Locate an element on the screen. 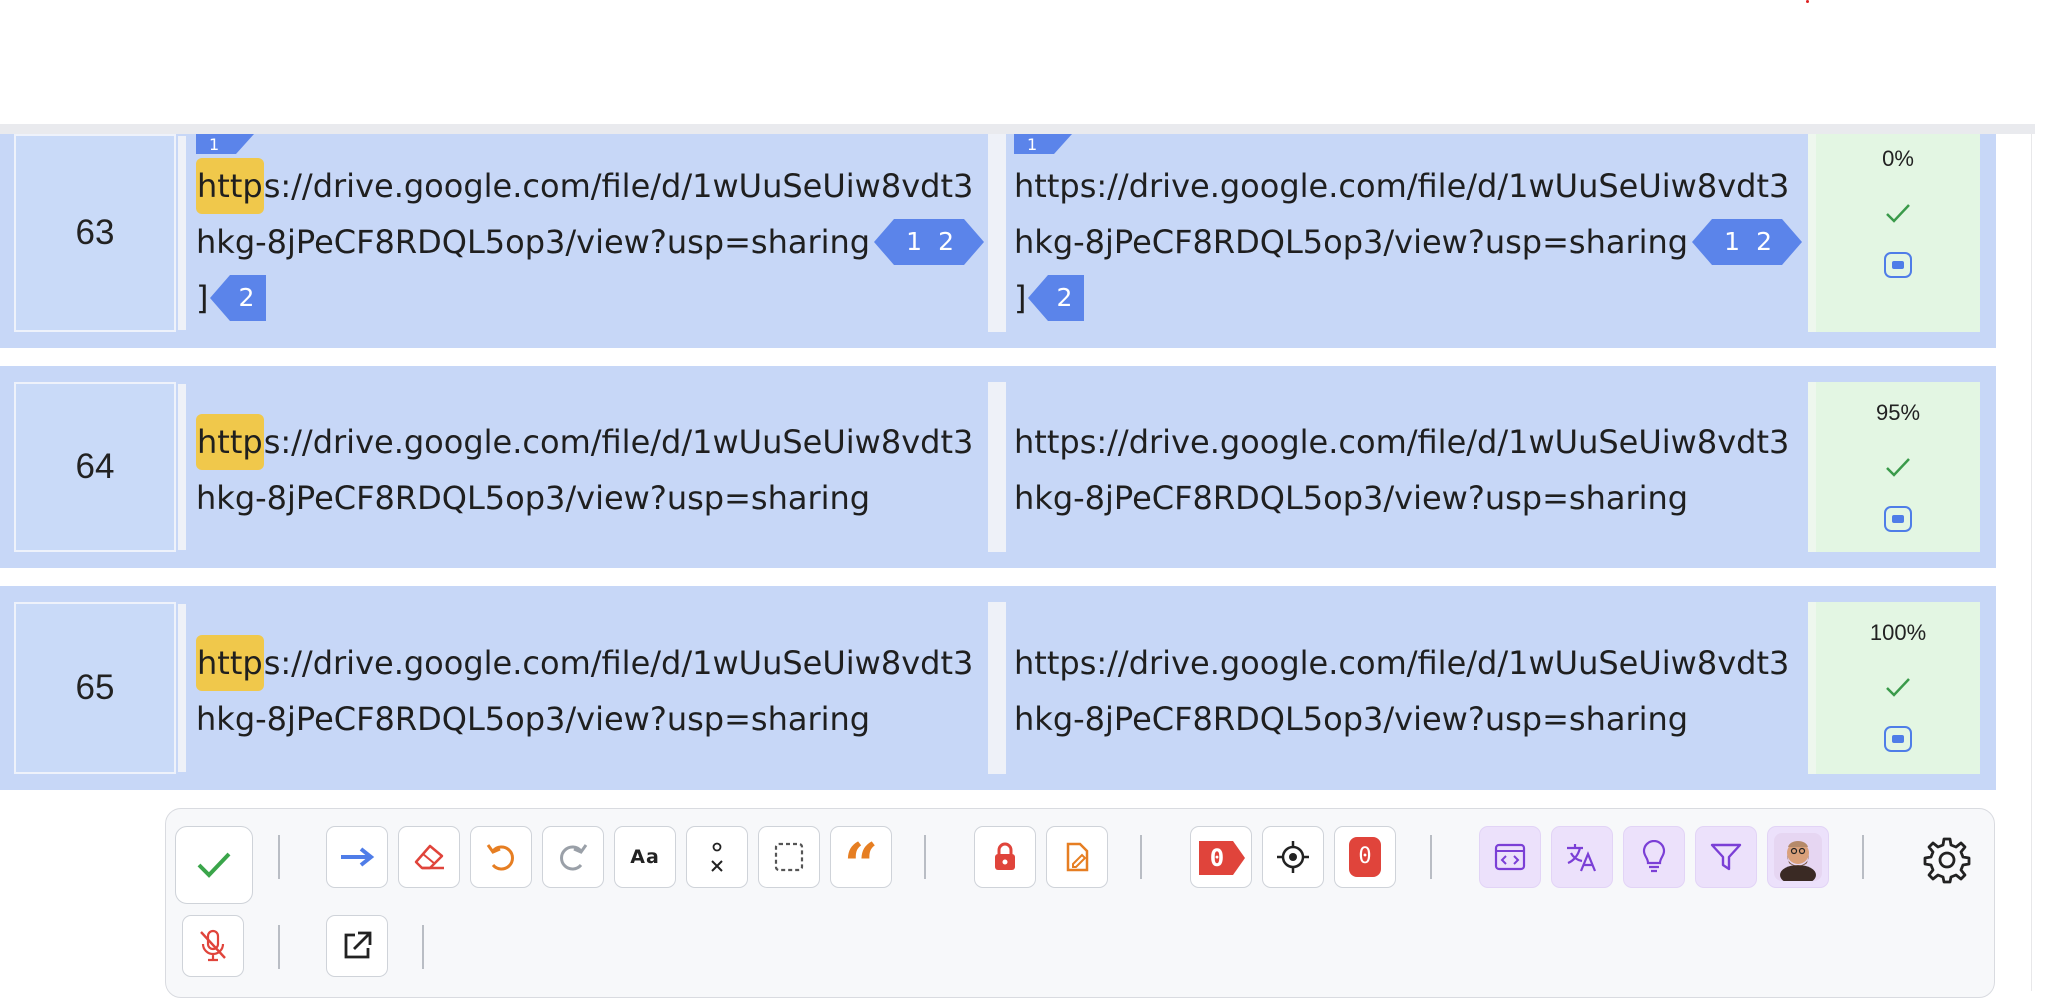  code-view-button is located at coordinates (1510, 857).